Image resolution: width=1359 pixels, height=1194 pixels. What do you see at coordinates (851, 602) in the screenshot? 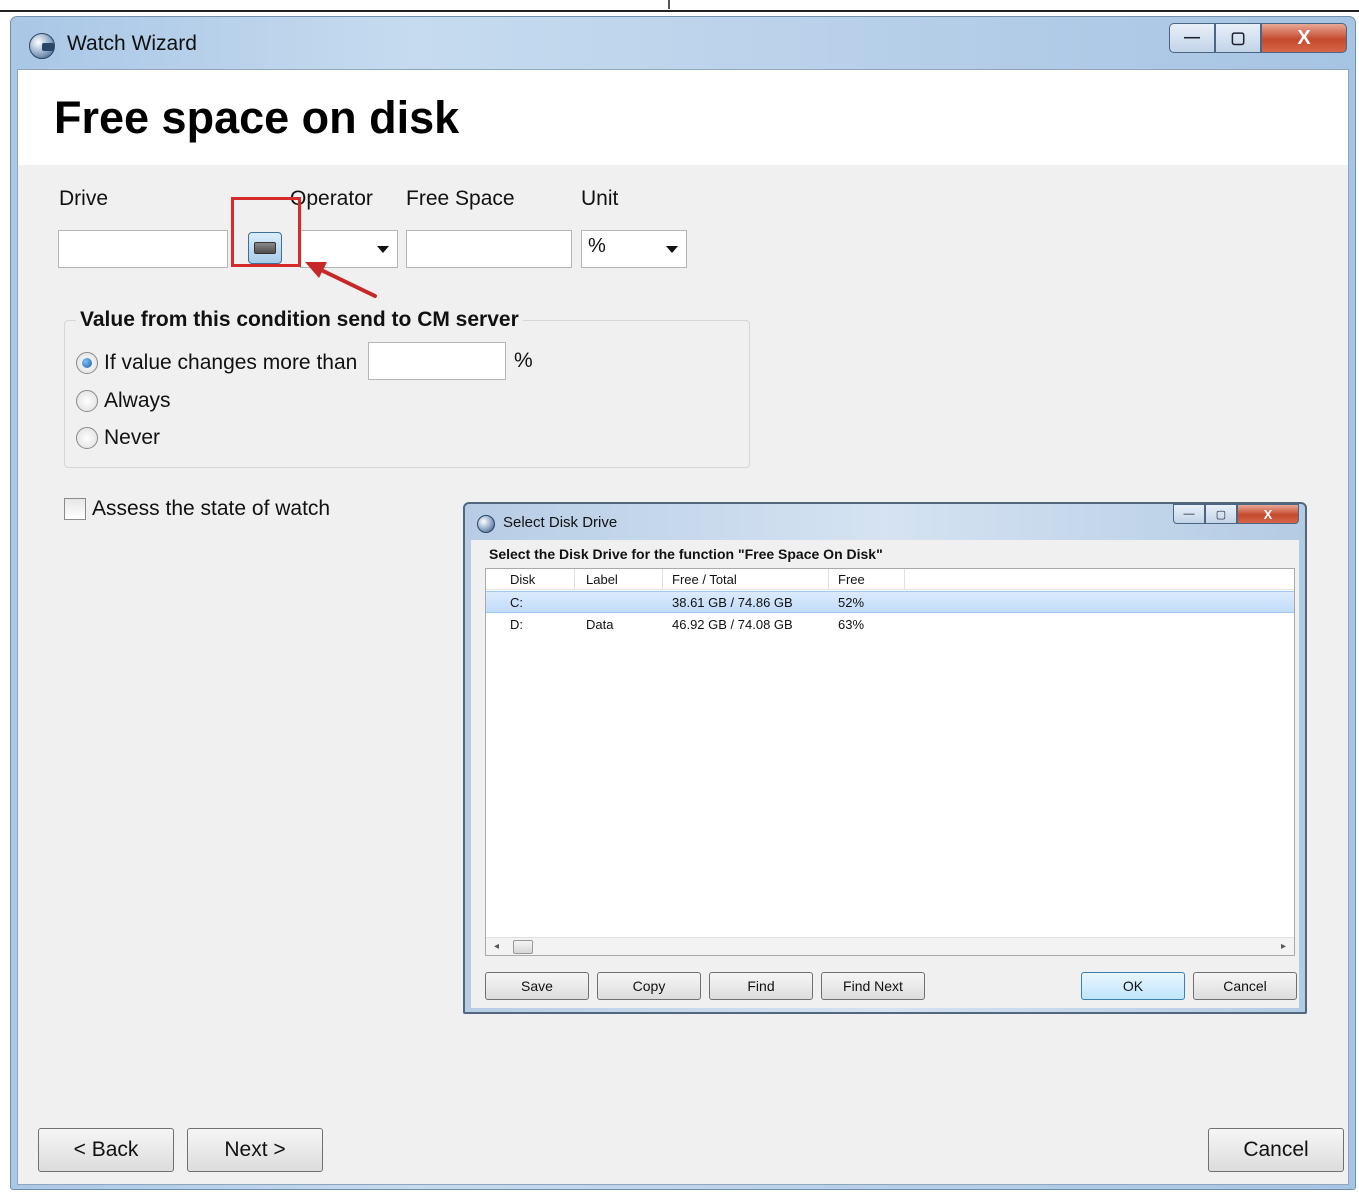
I see `free-cell: 52%` at bounding box center [851, 602].